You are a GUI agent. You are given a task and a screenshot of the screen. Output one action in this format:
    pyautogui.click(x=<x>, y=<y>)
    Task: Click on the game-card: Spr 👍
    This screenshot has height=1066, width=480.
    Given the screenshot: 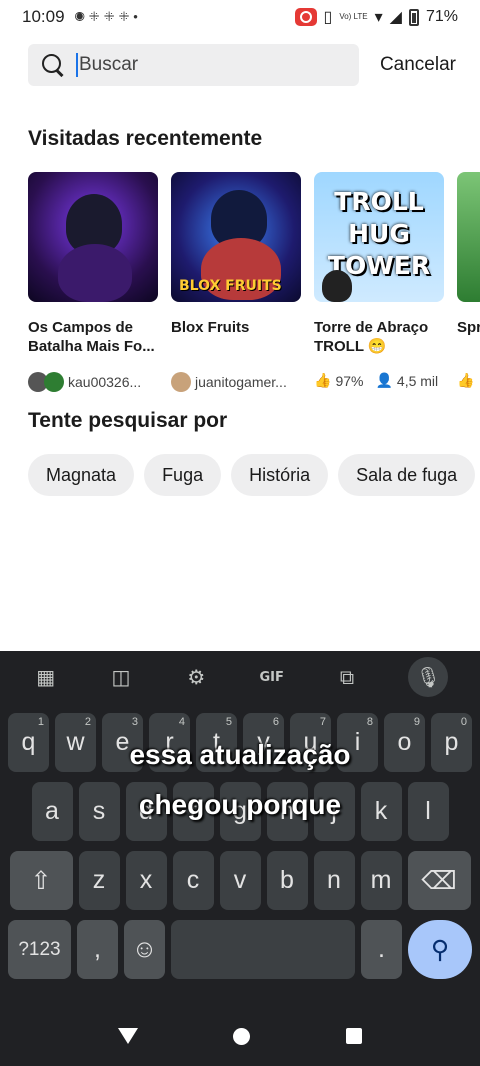 What is the action you would take?
    pyautogui.click(x=468, y=282)
    